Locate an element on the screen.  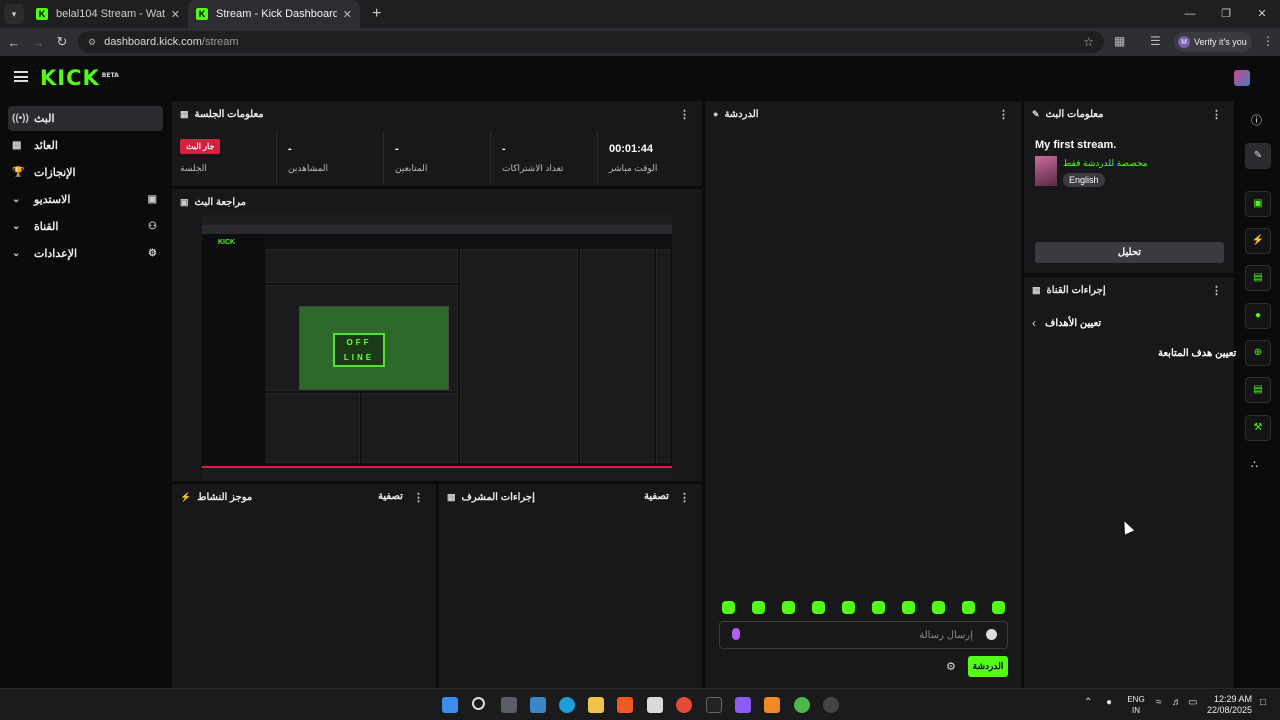
channel-actions-icon: ▦ is located at coordinates (1036, 289).